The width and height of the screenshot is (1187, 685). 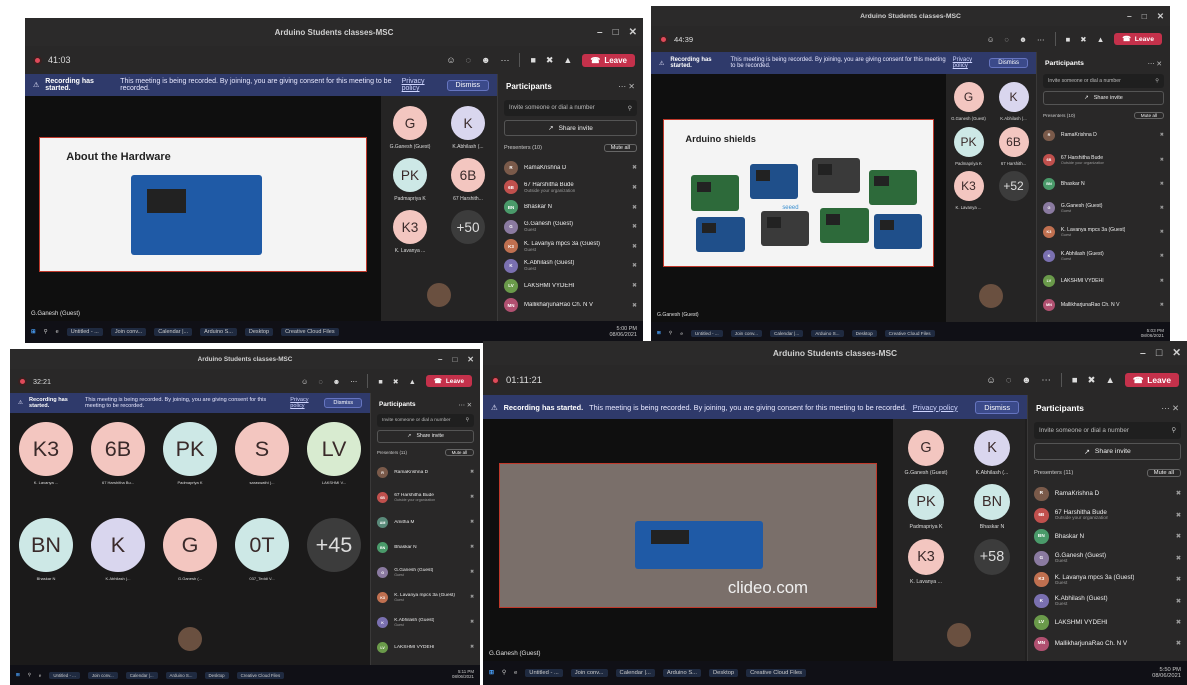 What do you see at coordinates (428, 522) in the screenshot?
I see `participant-row: AM Amitha M ✖` at bounding box center [428, 522].